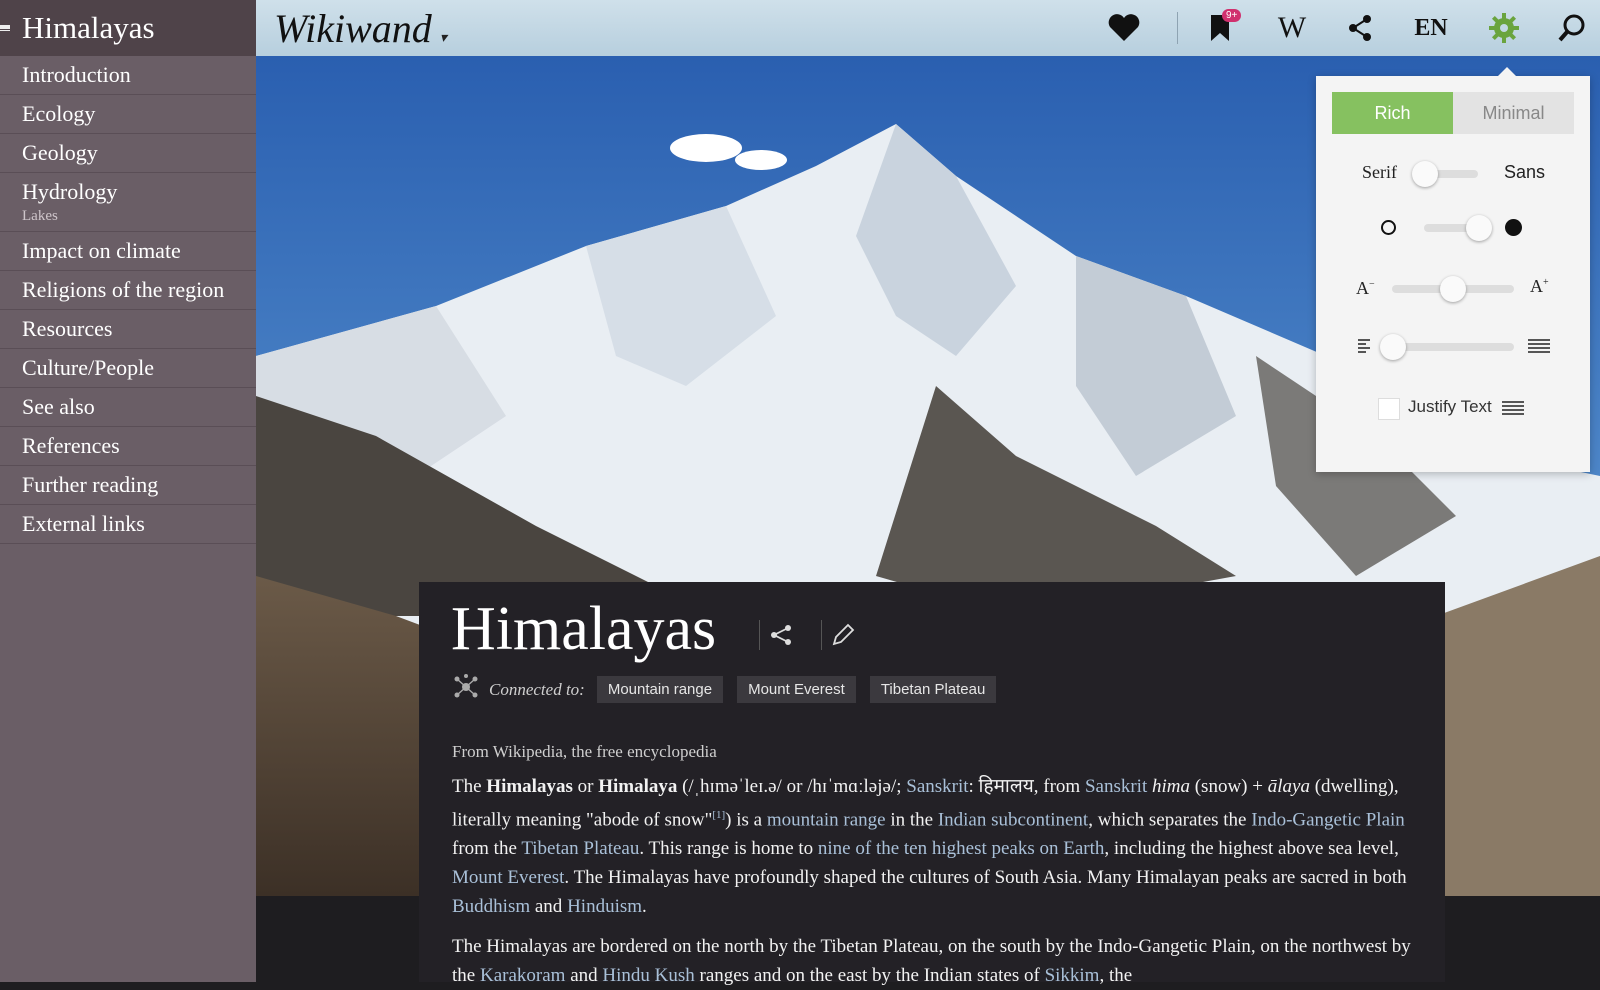  Describe the element at coordinates (1221, 28) in the screenshot. I see `bookmark-icon: 9+` at that location.